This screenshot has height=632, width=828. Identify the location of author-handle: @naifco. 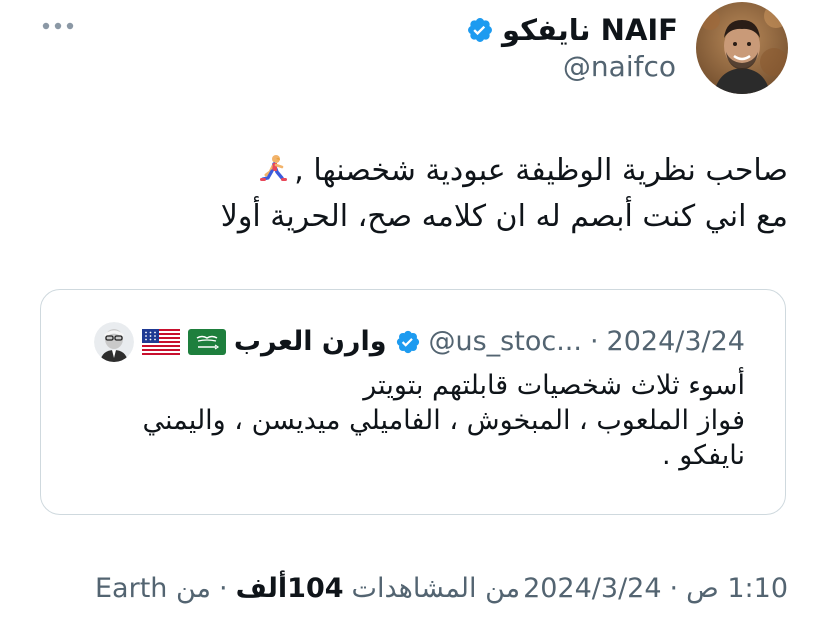
(619, 67).